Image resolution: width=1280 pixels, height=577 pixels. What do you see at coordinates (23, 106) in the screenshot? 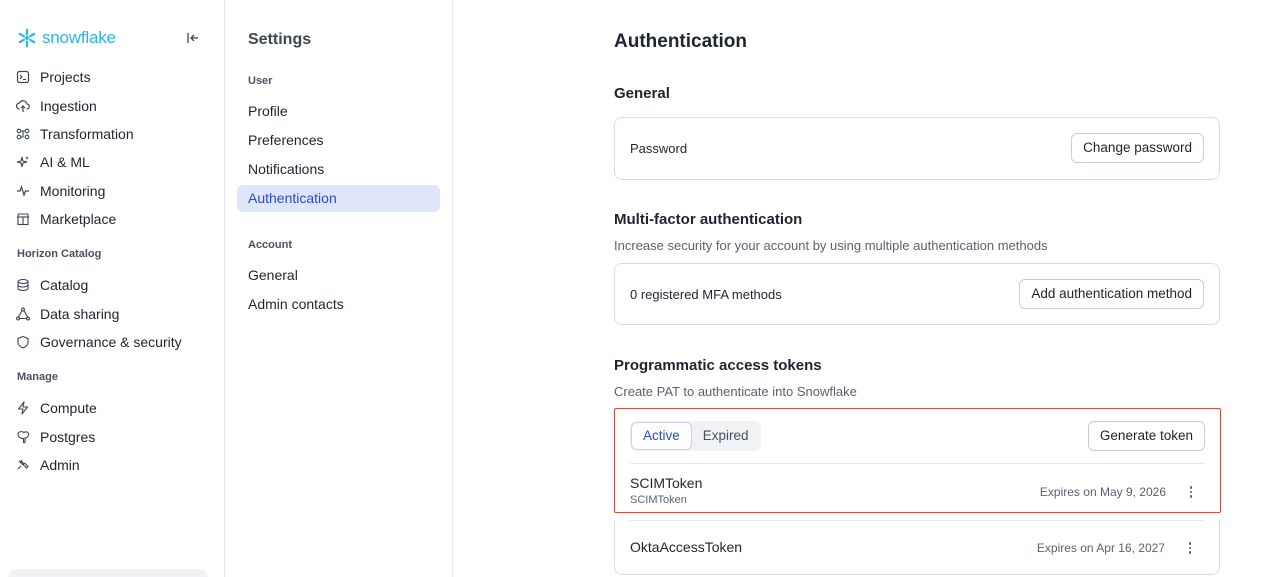
I see `ingestion-icon` at bounding box center [23, 106].